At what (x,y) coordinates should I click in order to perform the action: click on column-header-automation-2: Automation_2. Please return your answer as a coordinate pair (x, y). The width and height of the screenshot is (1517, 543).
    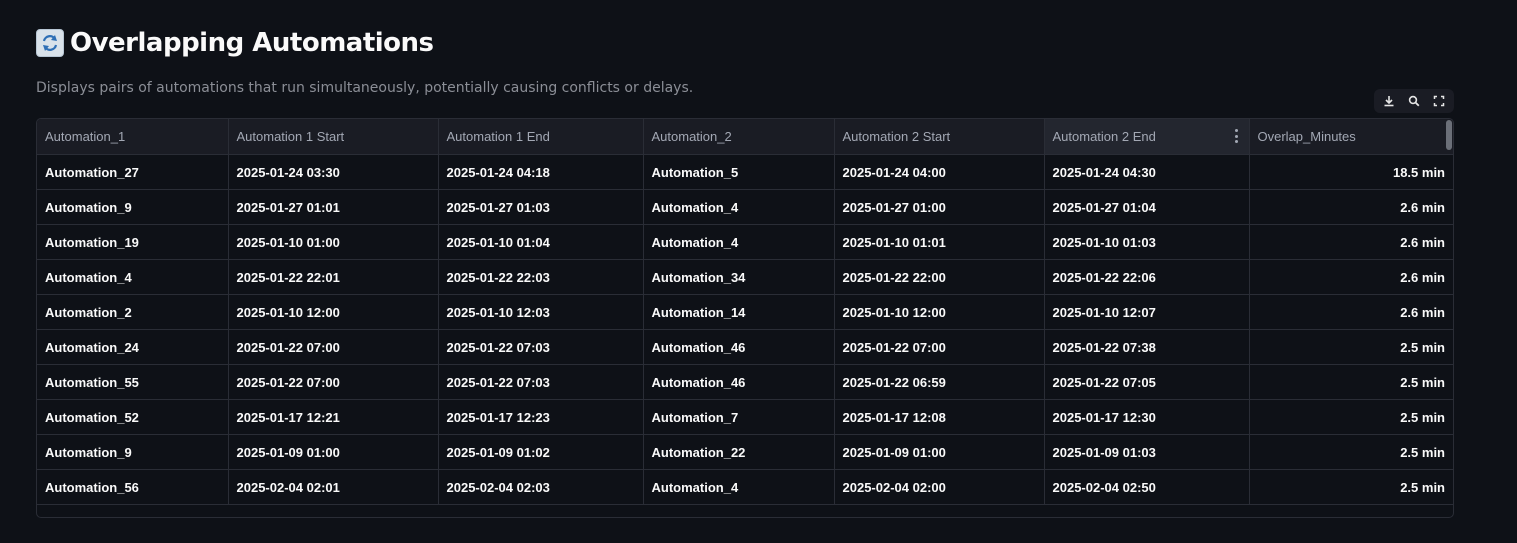
    Looking at the image, I should click on (739, 137).